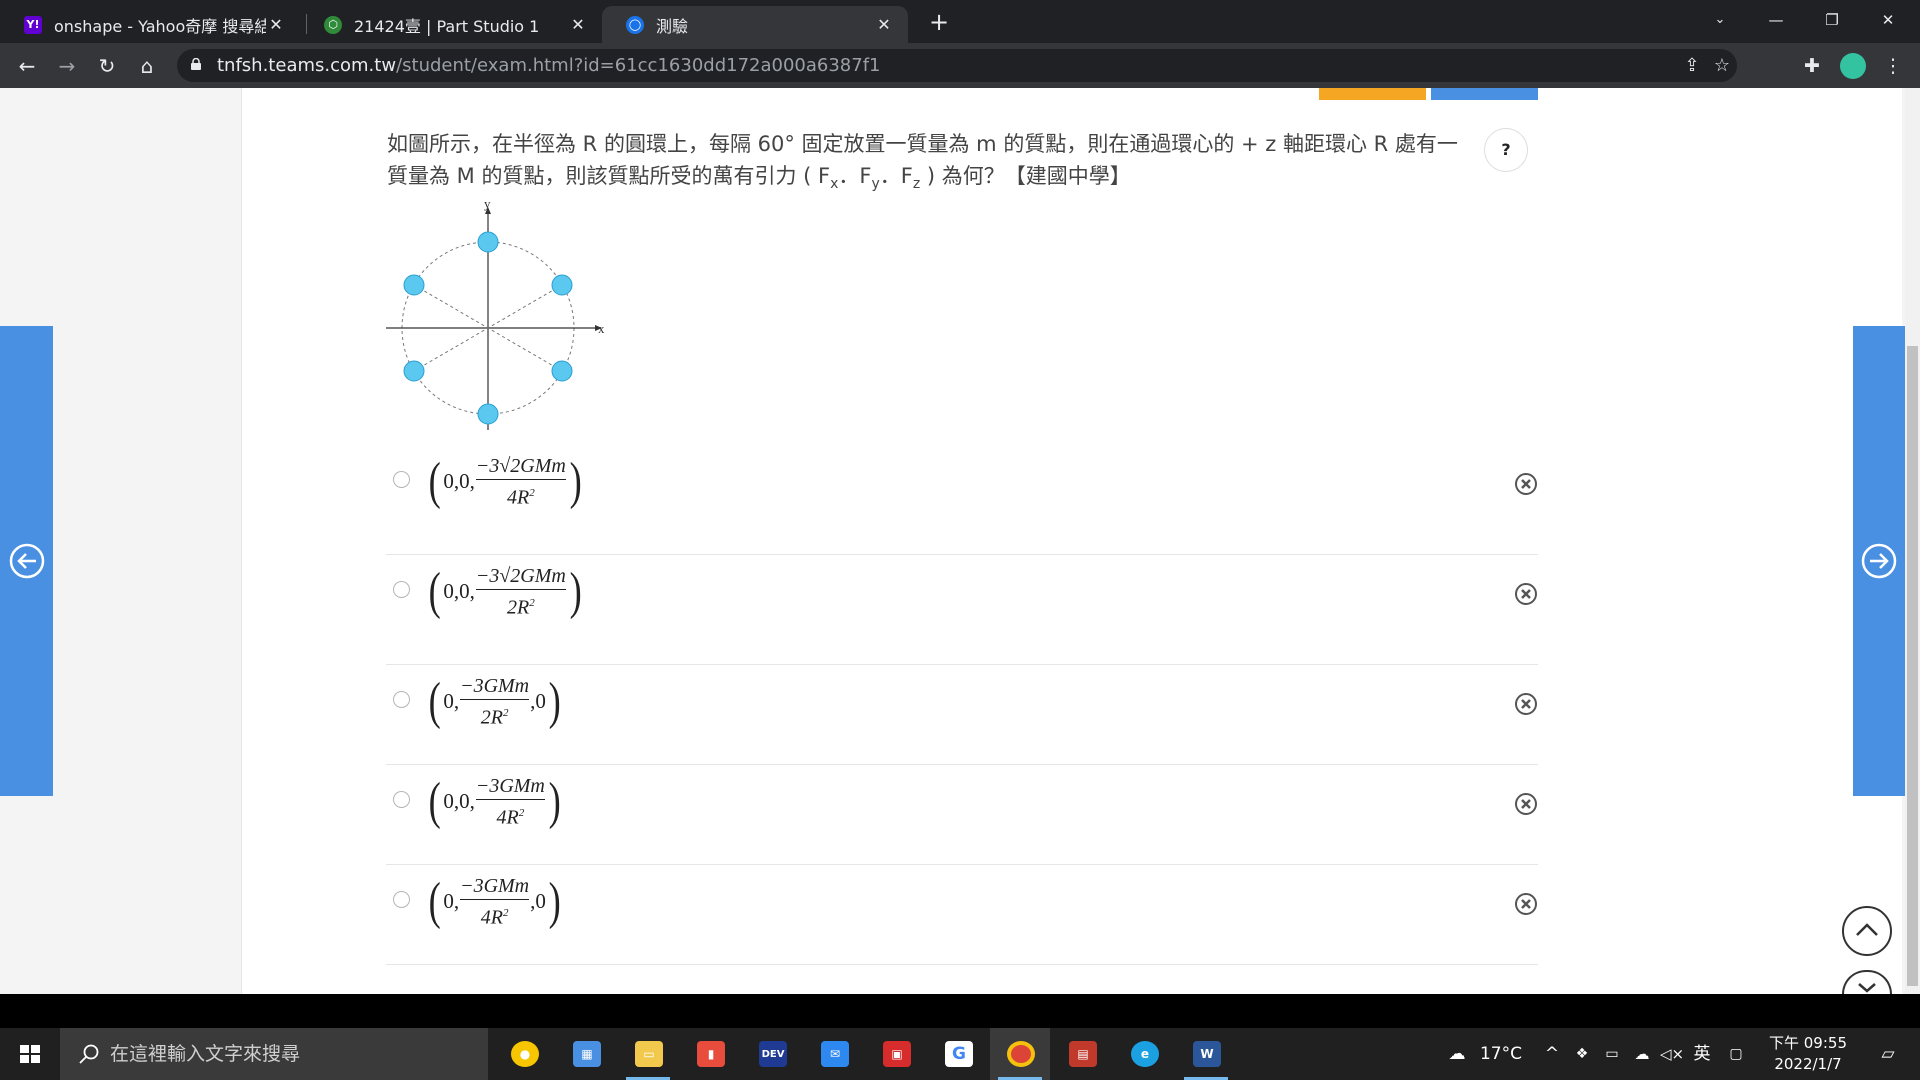  I want to click on show-hidden-icons-chevron-icon: ^, so click(1552, 1054).